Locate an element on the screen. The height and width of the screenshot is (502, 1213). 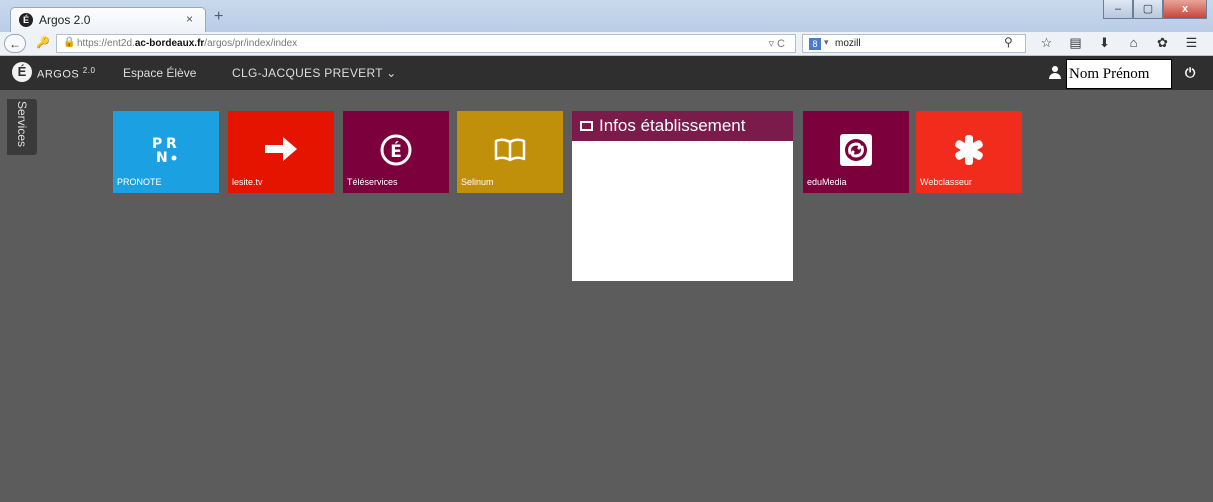
tile-teleservices: É Téléservices is located at coordinates (396, 152).